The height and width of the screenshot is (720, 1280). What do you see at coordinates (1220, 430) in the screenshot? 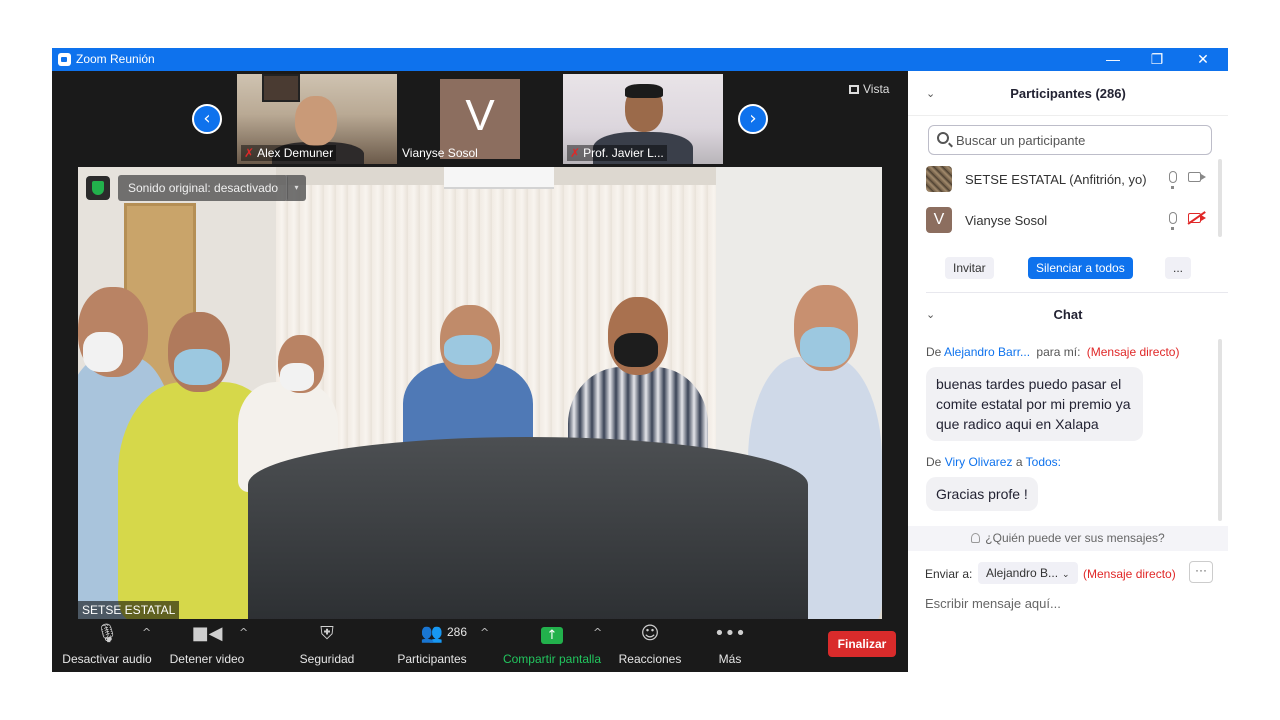
I see `chat-scrollbar` at bounding box center [1220, 430].